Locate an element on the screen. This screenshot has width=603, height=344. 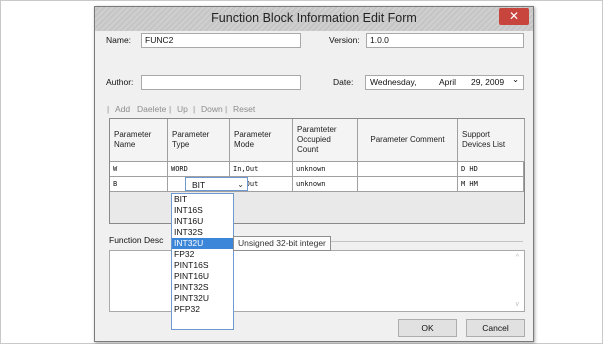
function-description-label: Function Desc is located at coordinates (136, 240).